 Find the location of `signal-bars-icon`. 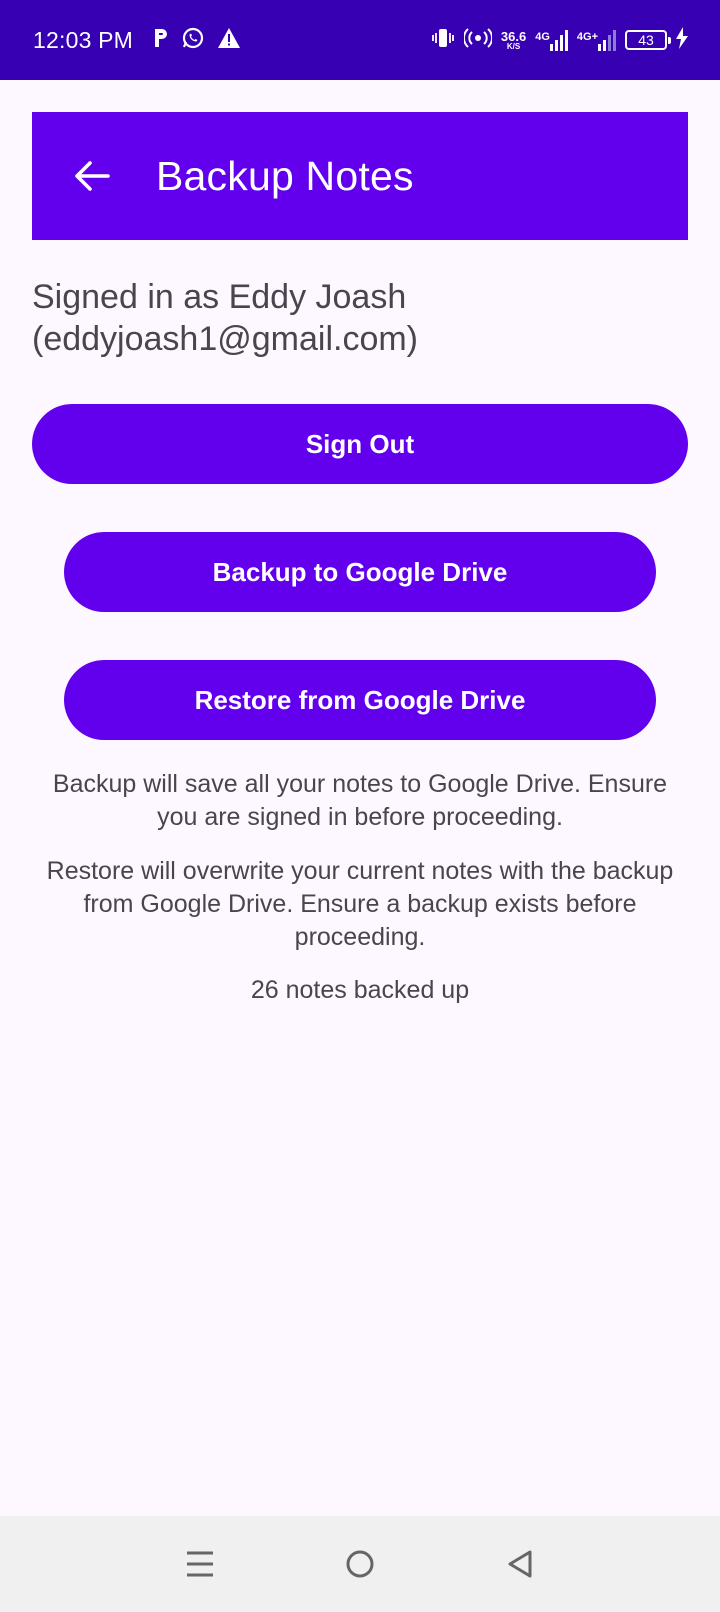

signal-bars-icon is located at coordinates (558, 40).